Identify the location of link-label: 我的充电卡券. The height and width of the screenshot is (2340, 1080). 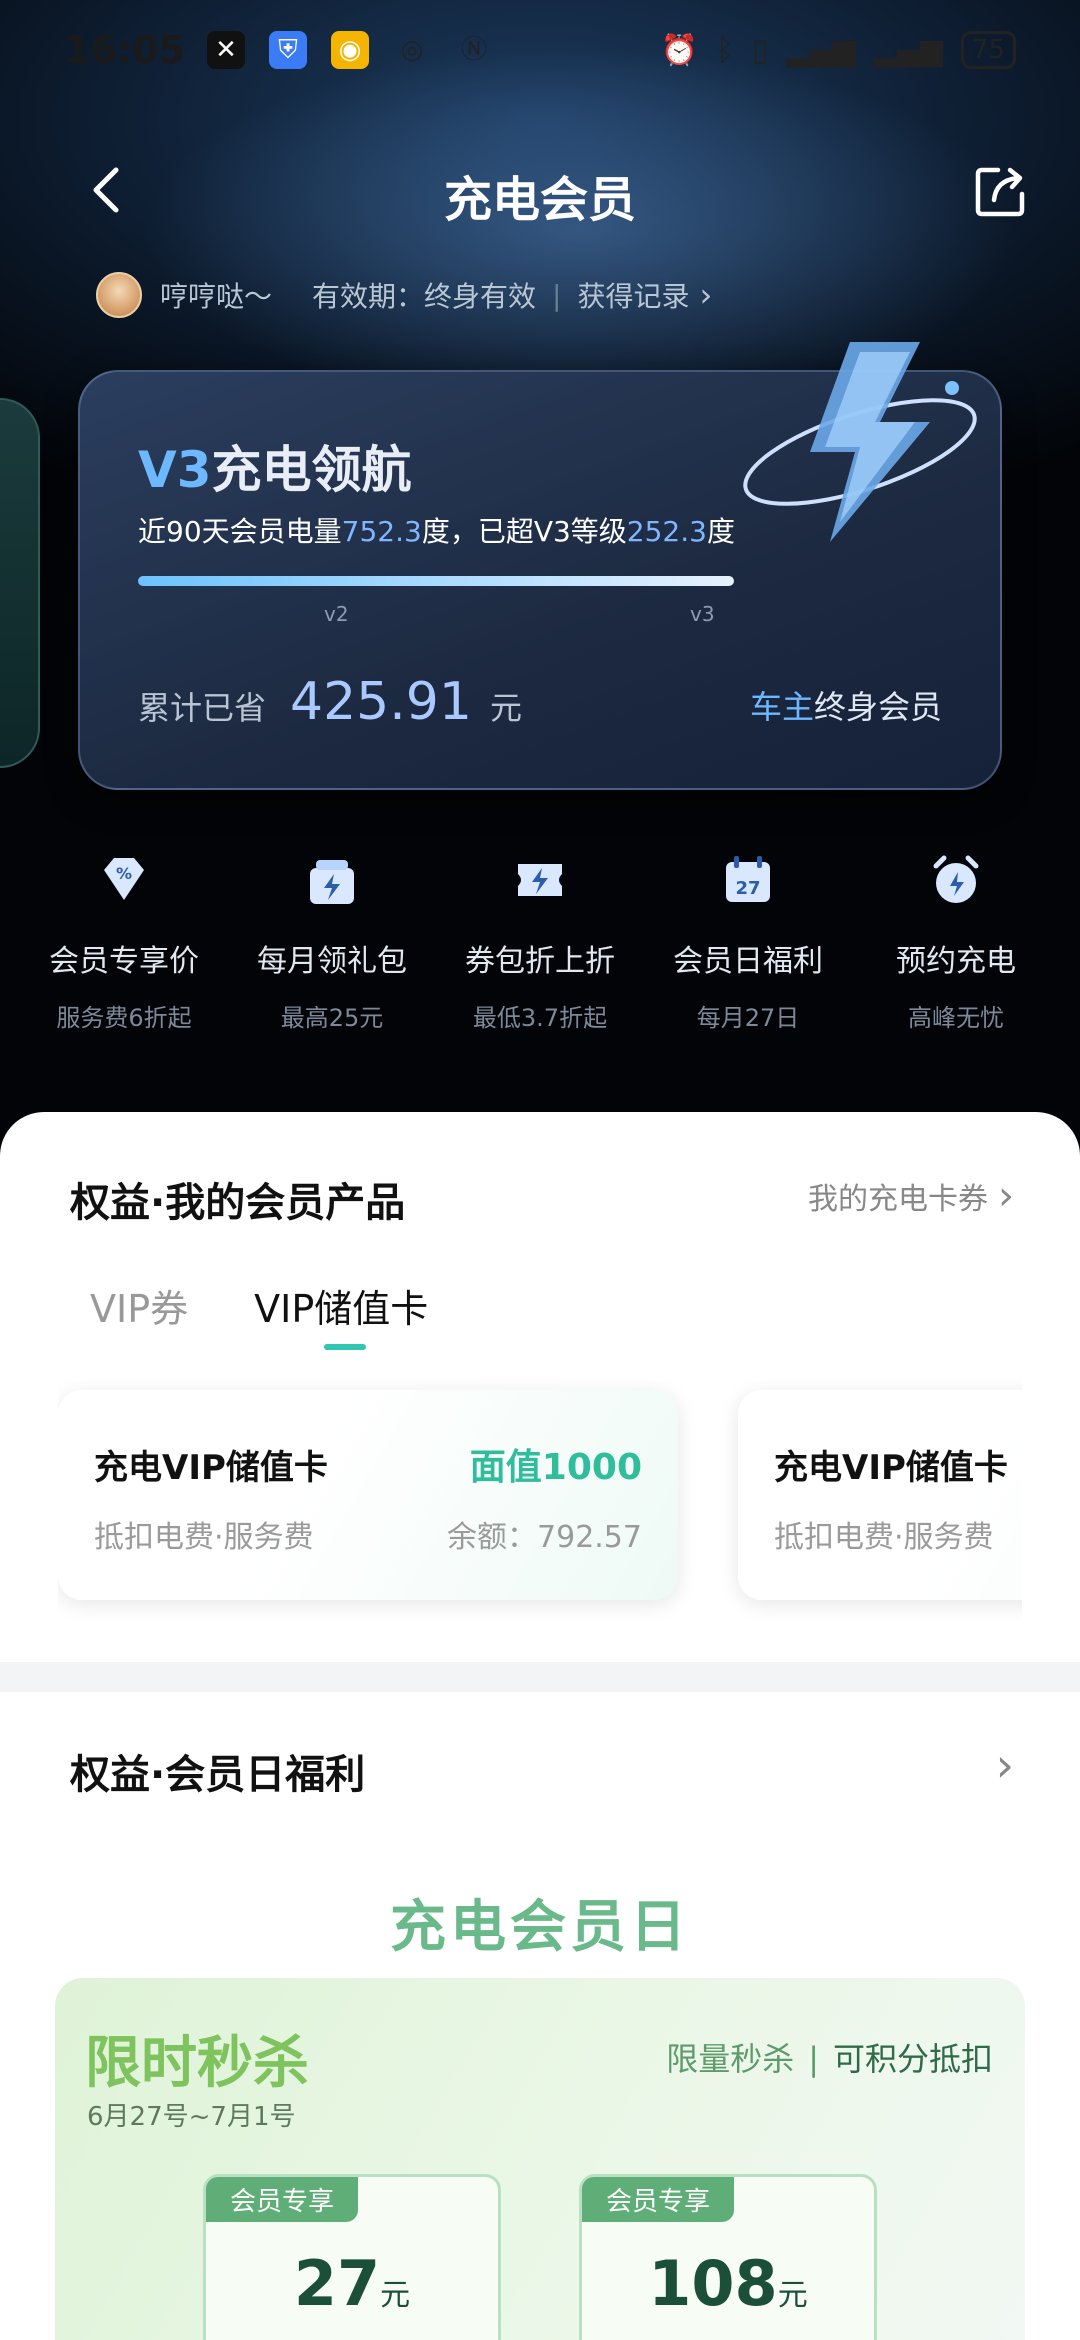
(898, 1199).